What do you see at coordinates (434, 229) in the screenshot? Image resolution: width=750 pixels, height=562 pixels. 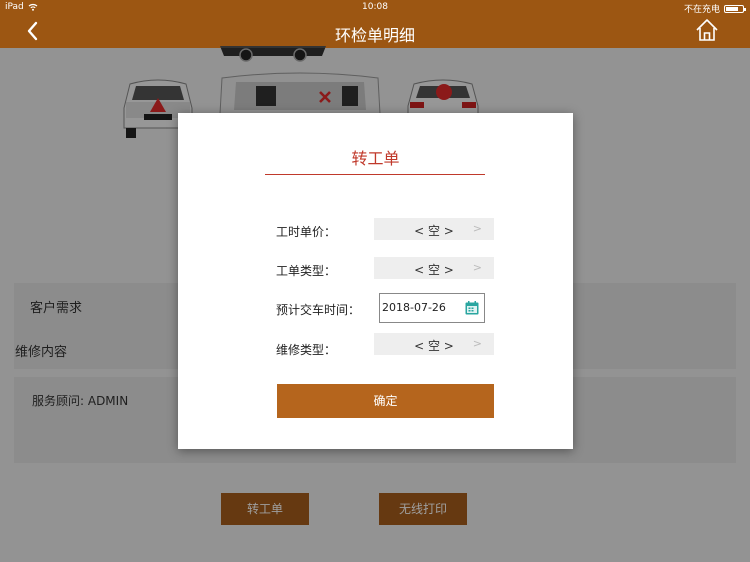 I see `labor-rate-picker: < 空 > >` at bounding box center [434, 229].